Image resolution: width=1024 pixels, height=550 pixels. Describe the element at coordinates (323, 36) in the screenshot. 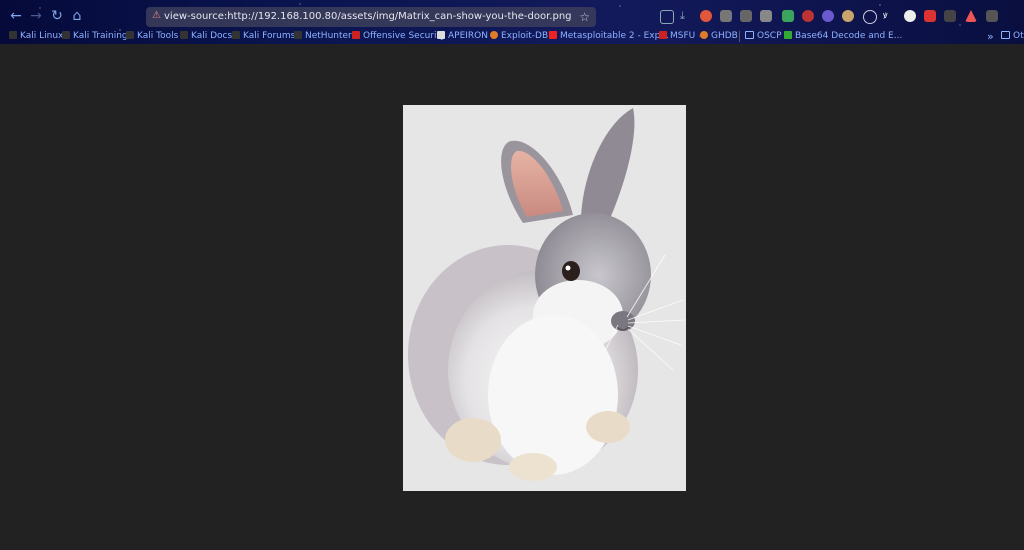

I see `bookmark-item: NetHunter` at that location.